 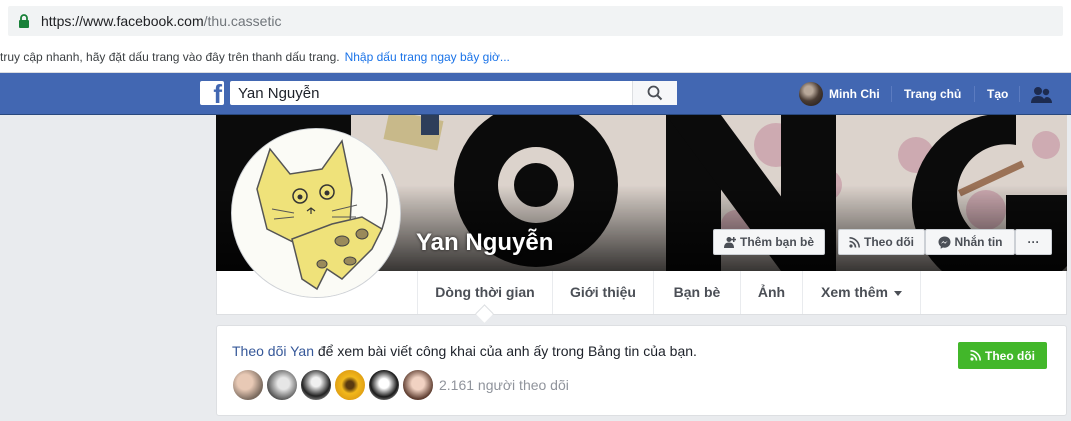 I want to click on cat-drawing, so click(x=316, y=213).